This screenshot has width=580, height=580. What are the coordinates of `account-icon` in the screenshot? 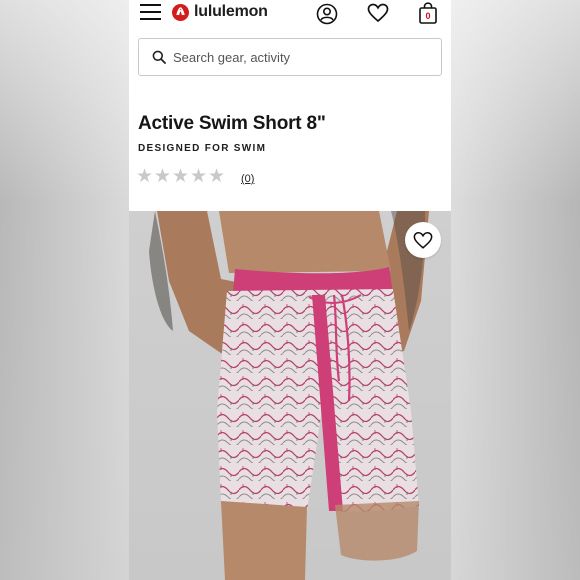 It's located at (327, 16).